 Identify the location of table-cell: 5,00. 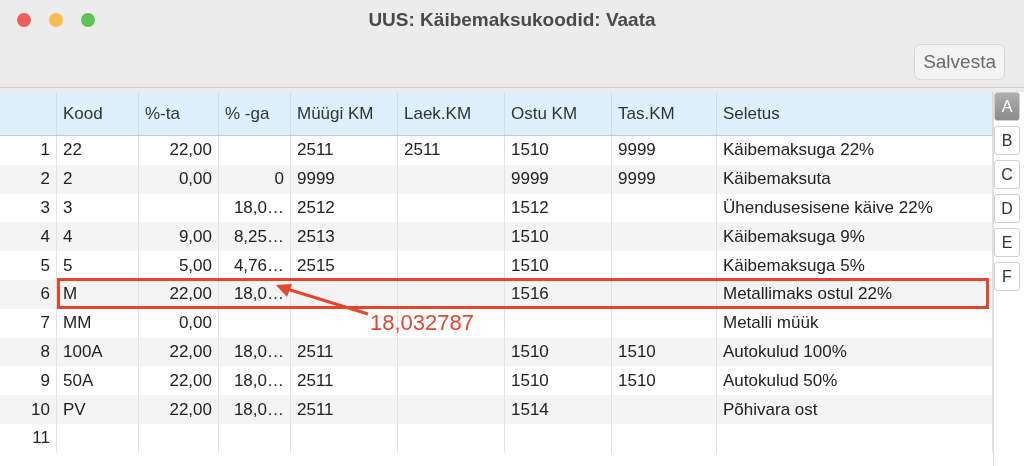
(179, 265).